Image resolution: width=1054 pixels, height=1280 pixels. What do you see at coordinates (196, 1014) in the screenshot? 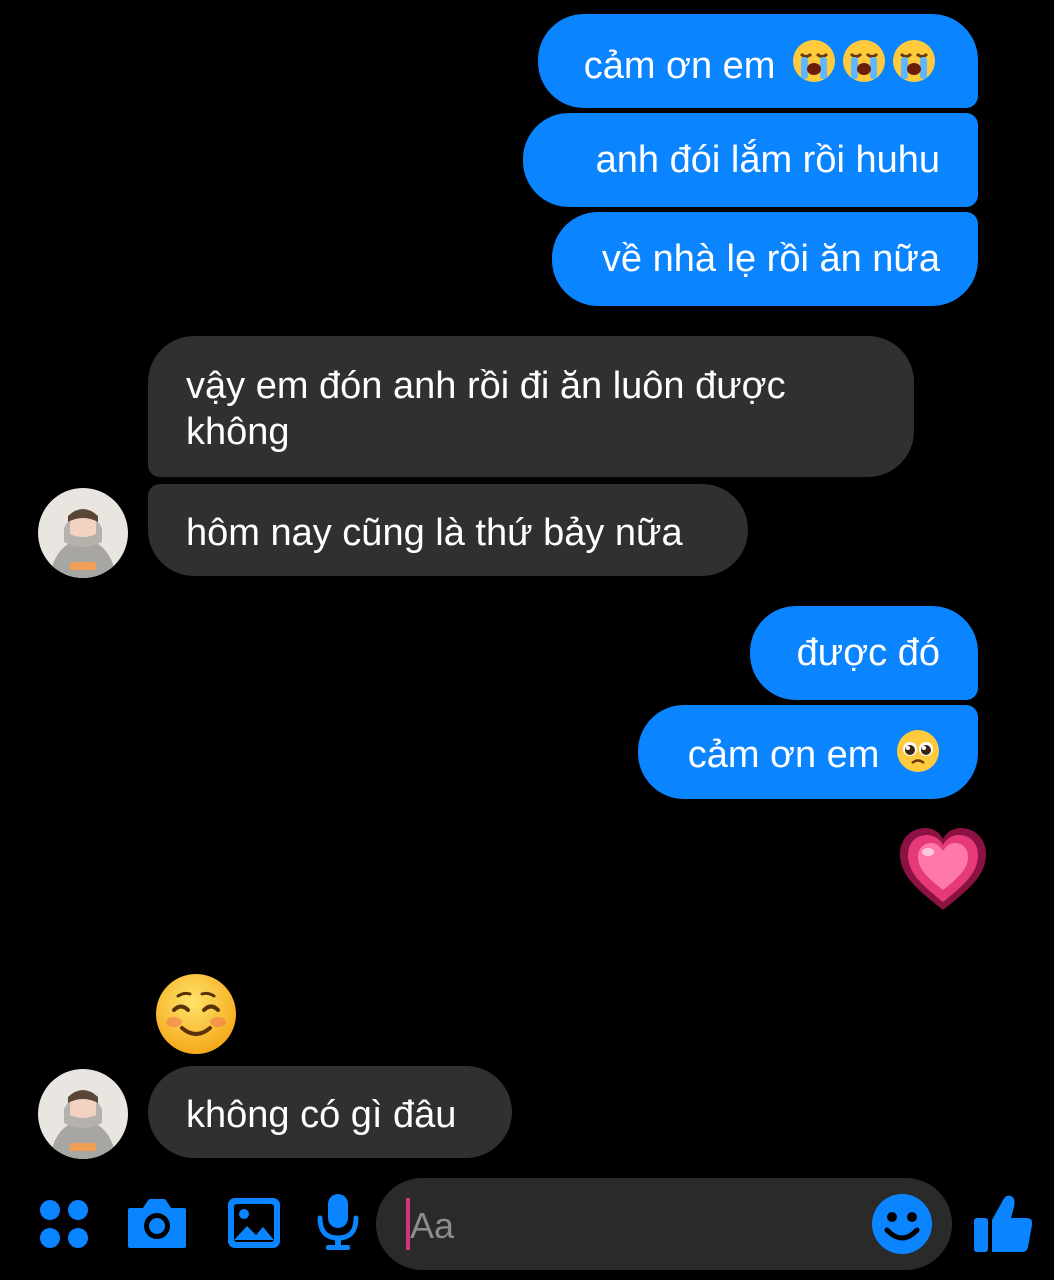
I see `smiling-face-icon` at bounding box center [196, 1014].